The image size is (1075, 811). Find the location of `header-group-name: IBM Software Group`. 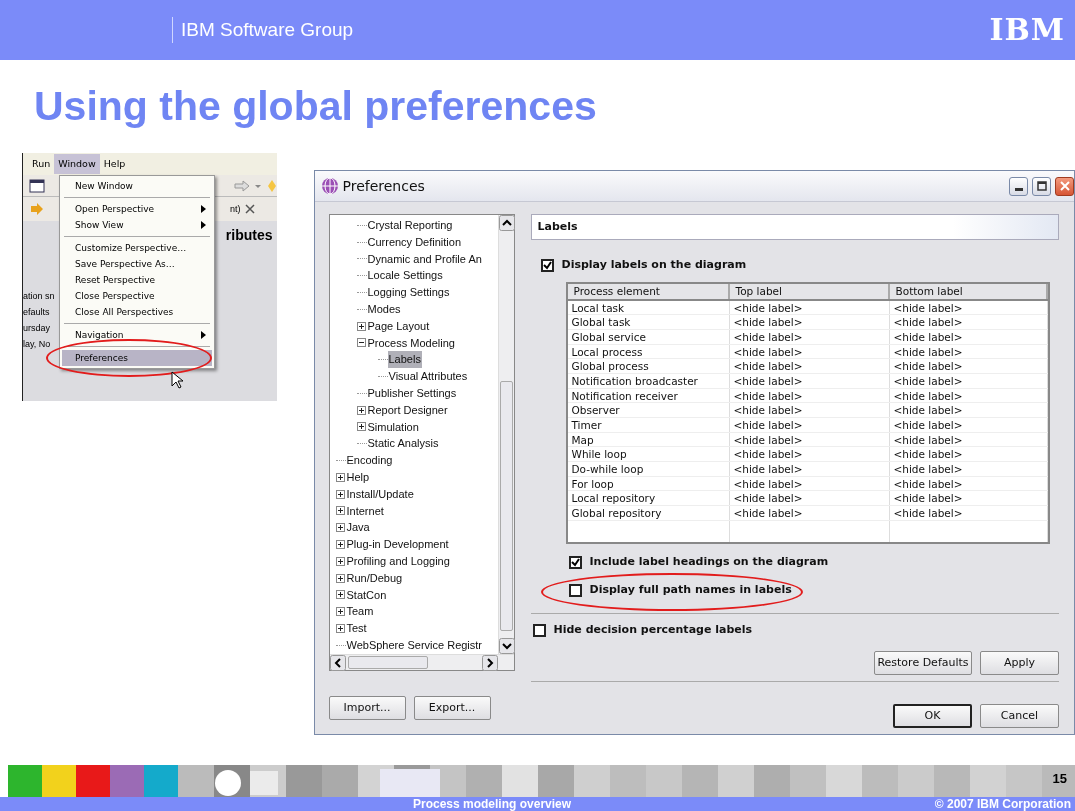

header-group-name: IBM Software Group is located at coordinates (267, 29).